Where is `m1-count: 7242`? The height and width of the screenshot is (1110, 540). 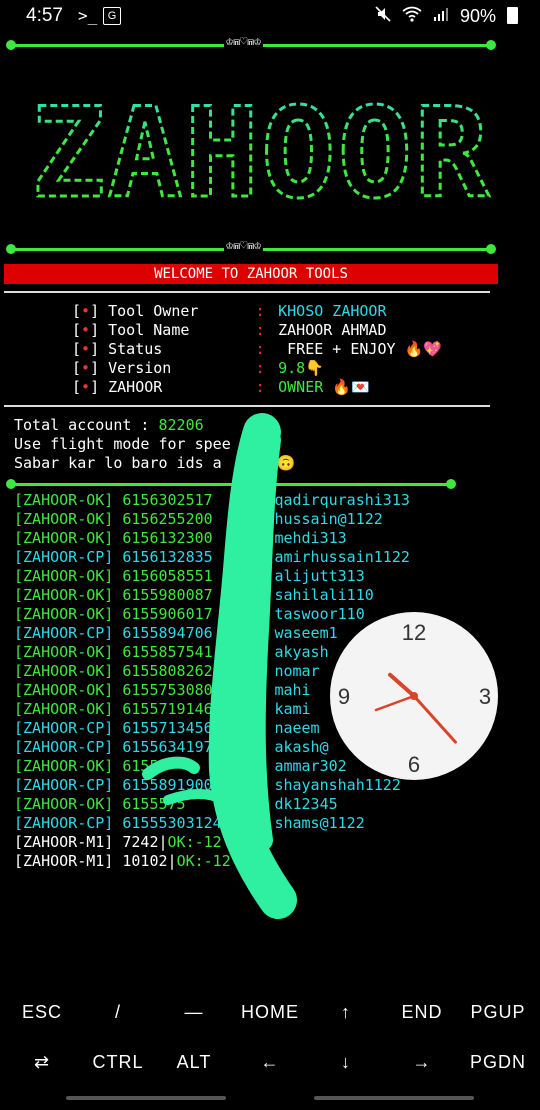 m1-count: 7242 is located at coordinates (140, 842).